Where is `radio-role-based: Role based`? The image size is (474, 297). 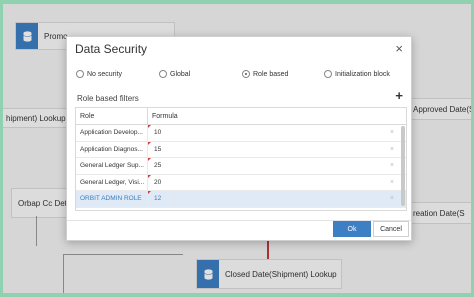 radio-role-based: Role based is located at coordinates (265, 74).